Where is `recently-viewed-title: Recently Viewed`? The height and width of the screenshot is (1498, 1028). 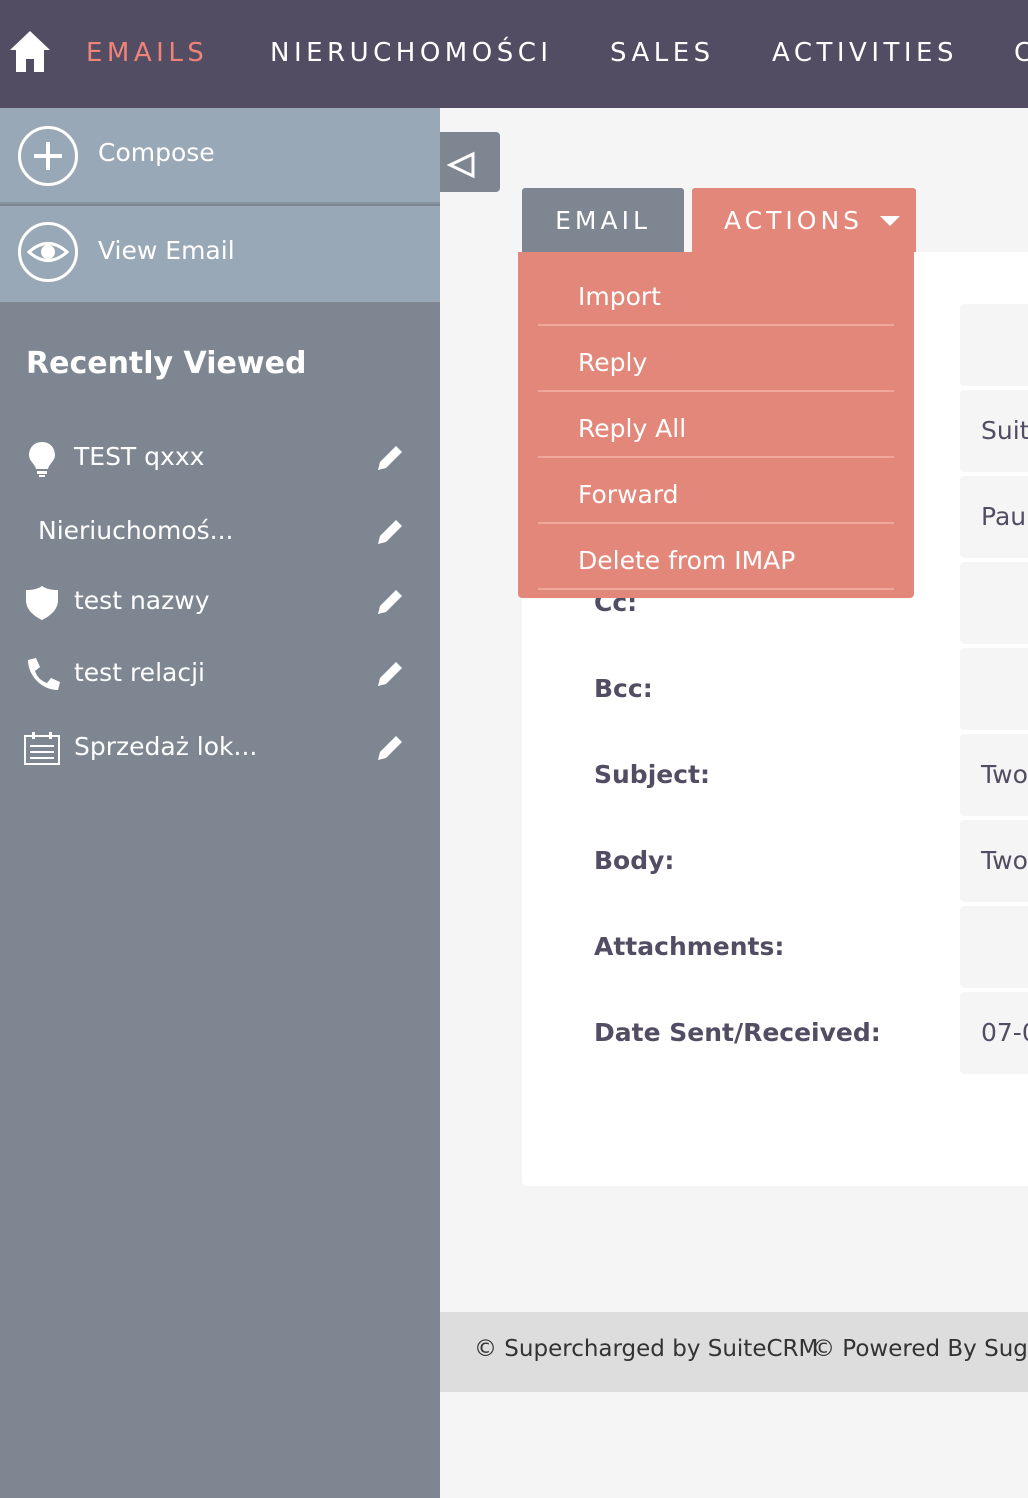 recently-viewed-title: Recently Viewed is located at coordinates (166, 363).